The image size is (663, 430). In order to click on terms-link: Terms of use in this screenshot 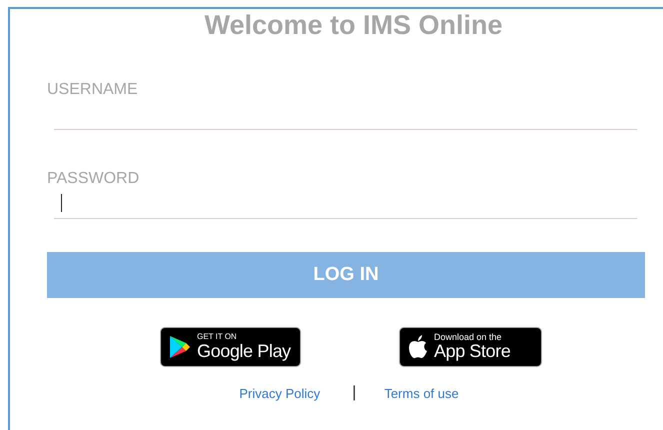, I will do `click(421, 393)`.